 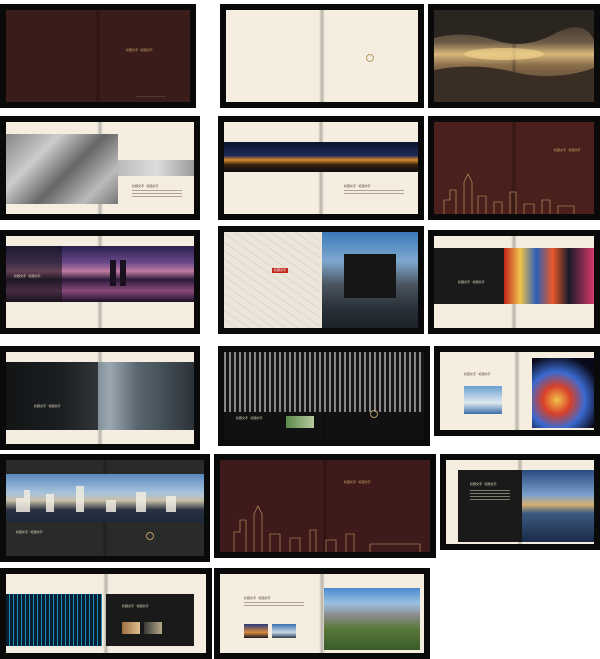 What do you see at coordinates (272, 280) in the screenshot?
I see `street-map` at bounding box center [272, 280].